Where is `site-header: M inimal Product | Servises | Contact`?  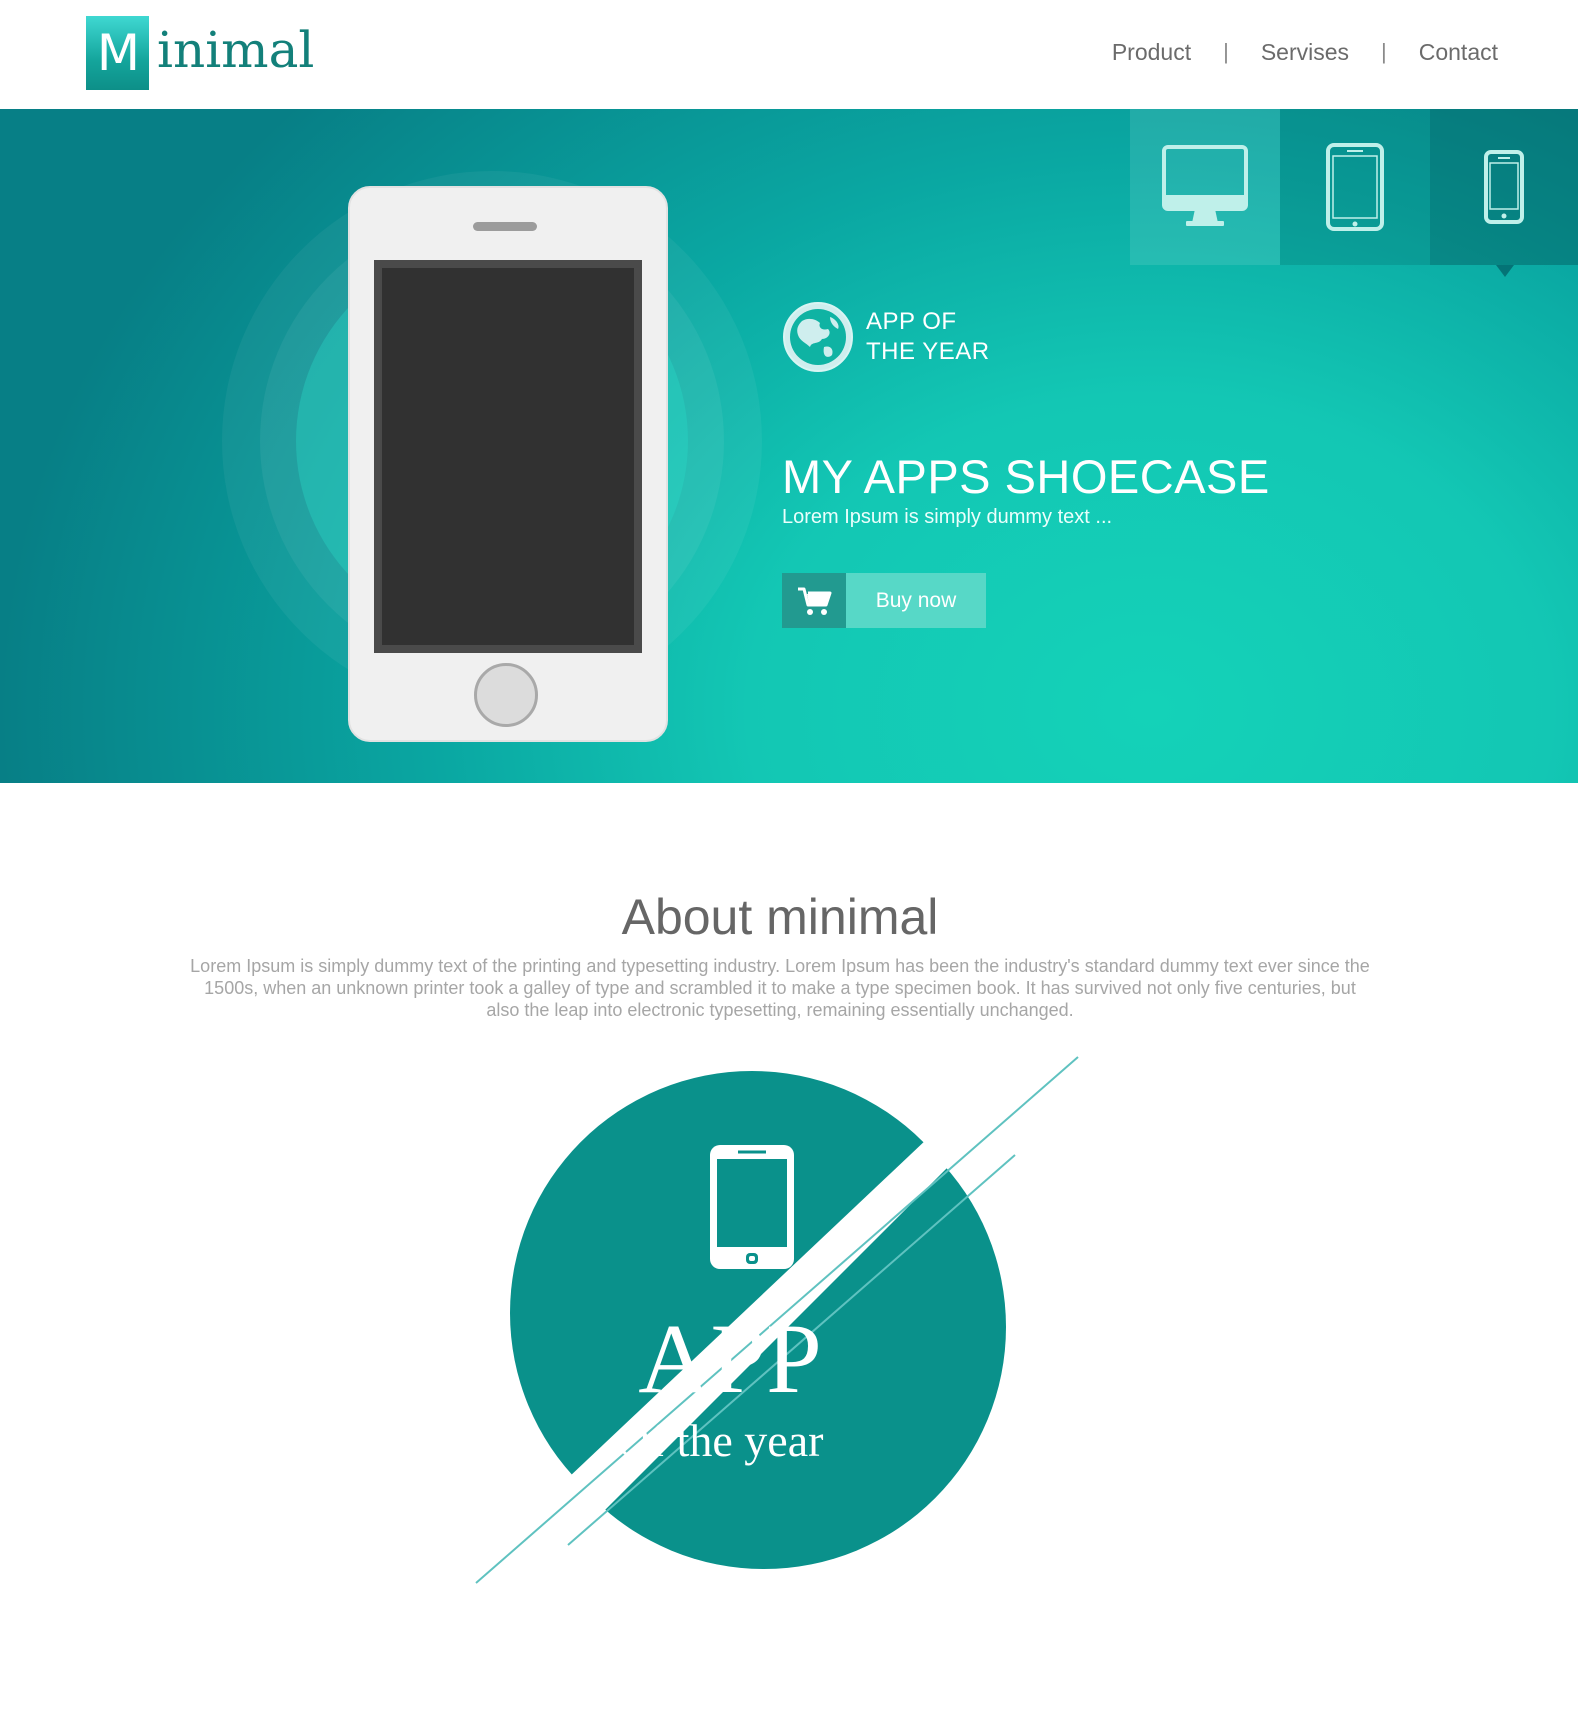 site-header: M inimal Product | Servises | Contact is located at coordinates (789, 54).